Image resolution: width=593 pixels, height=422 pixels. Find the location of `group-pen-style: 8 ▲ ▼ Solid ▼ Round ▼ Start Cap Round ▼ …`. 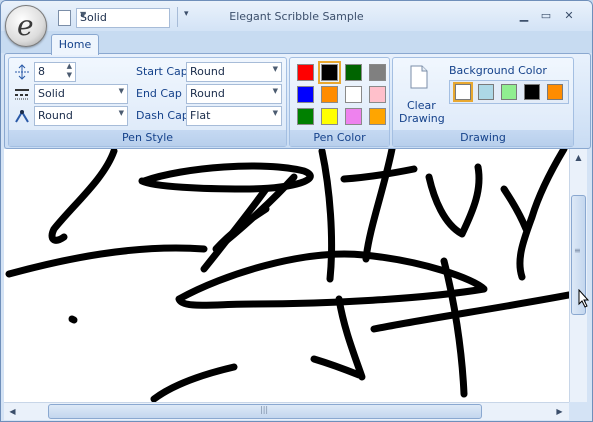

group-pen-style: 8 ▲ ▼ Solid ▼ Round ▼ Start Cap Round ▼ … is located at coordinates (147, 102).